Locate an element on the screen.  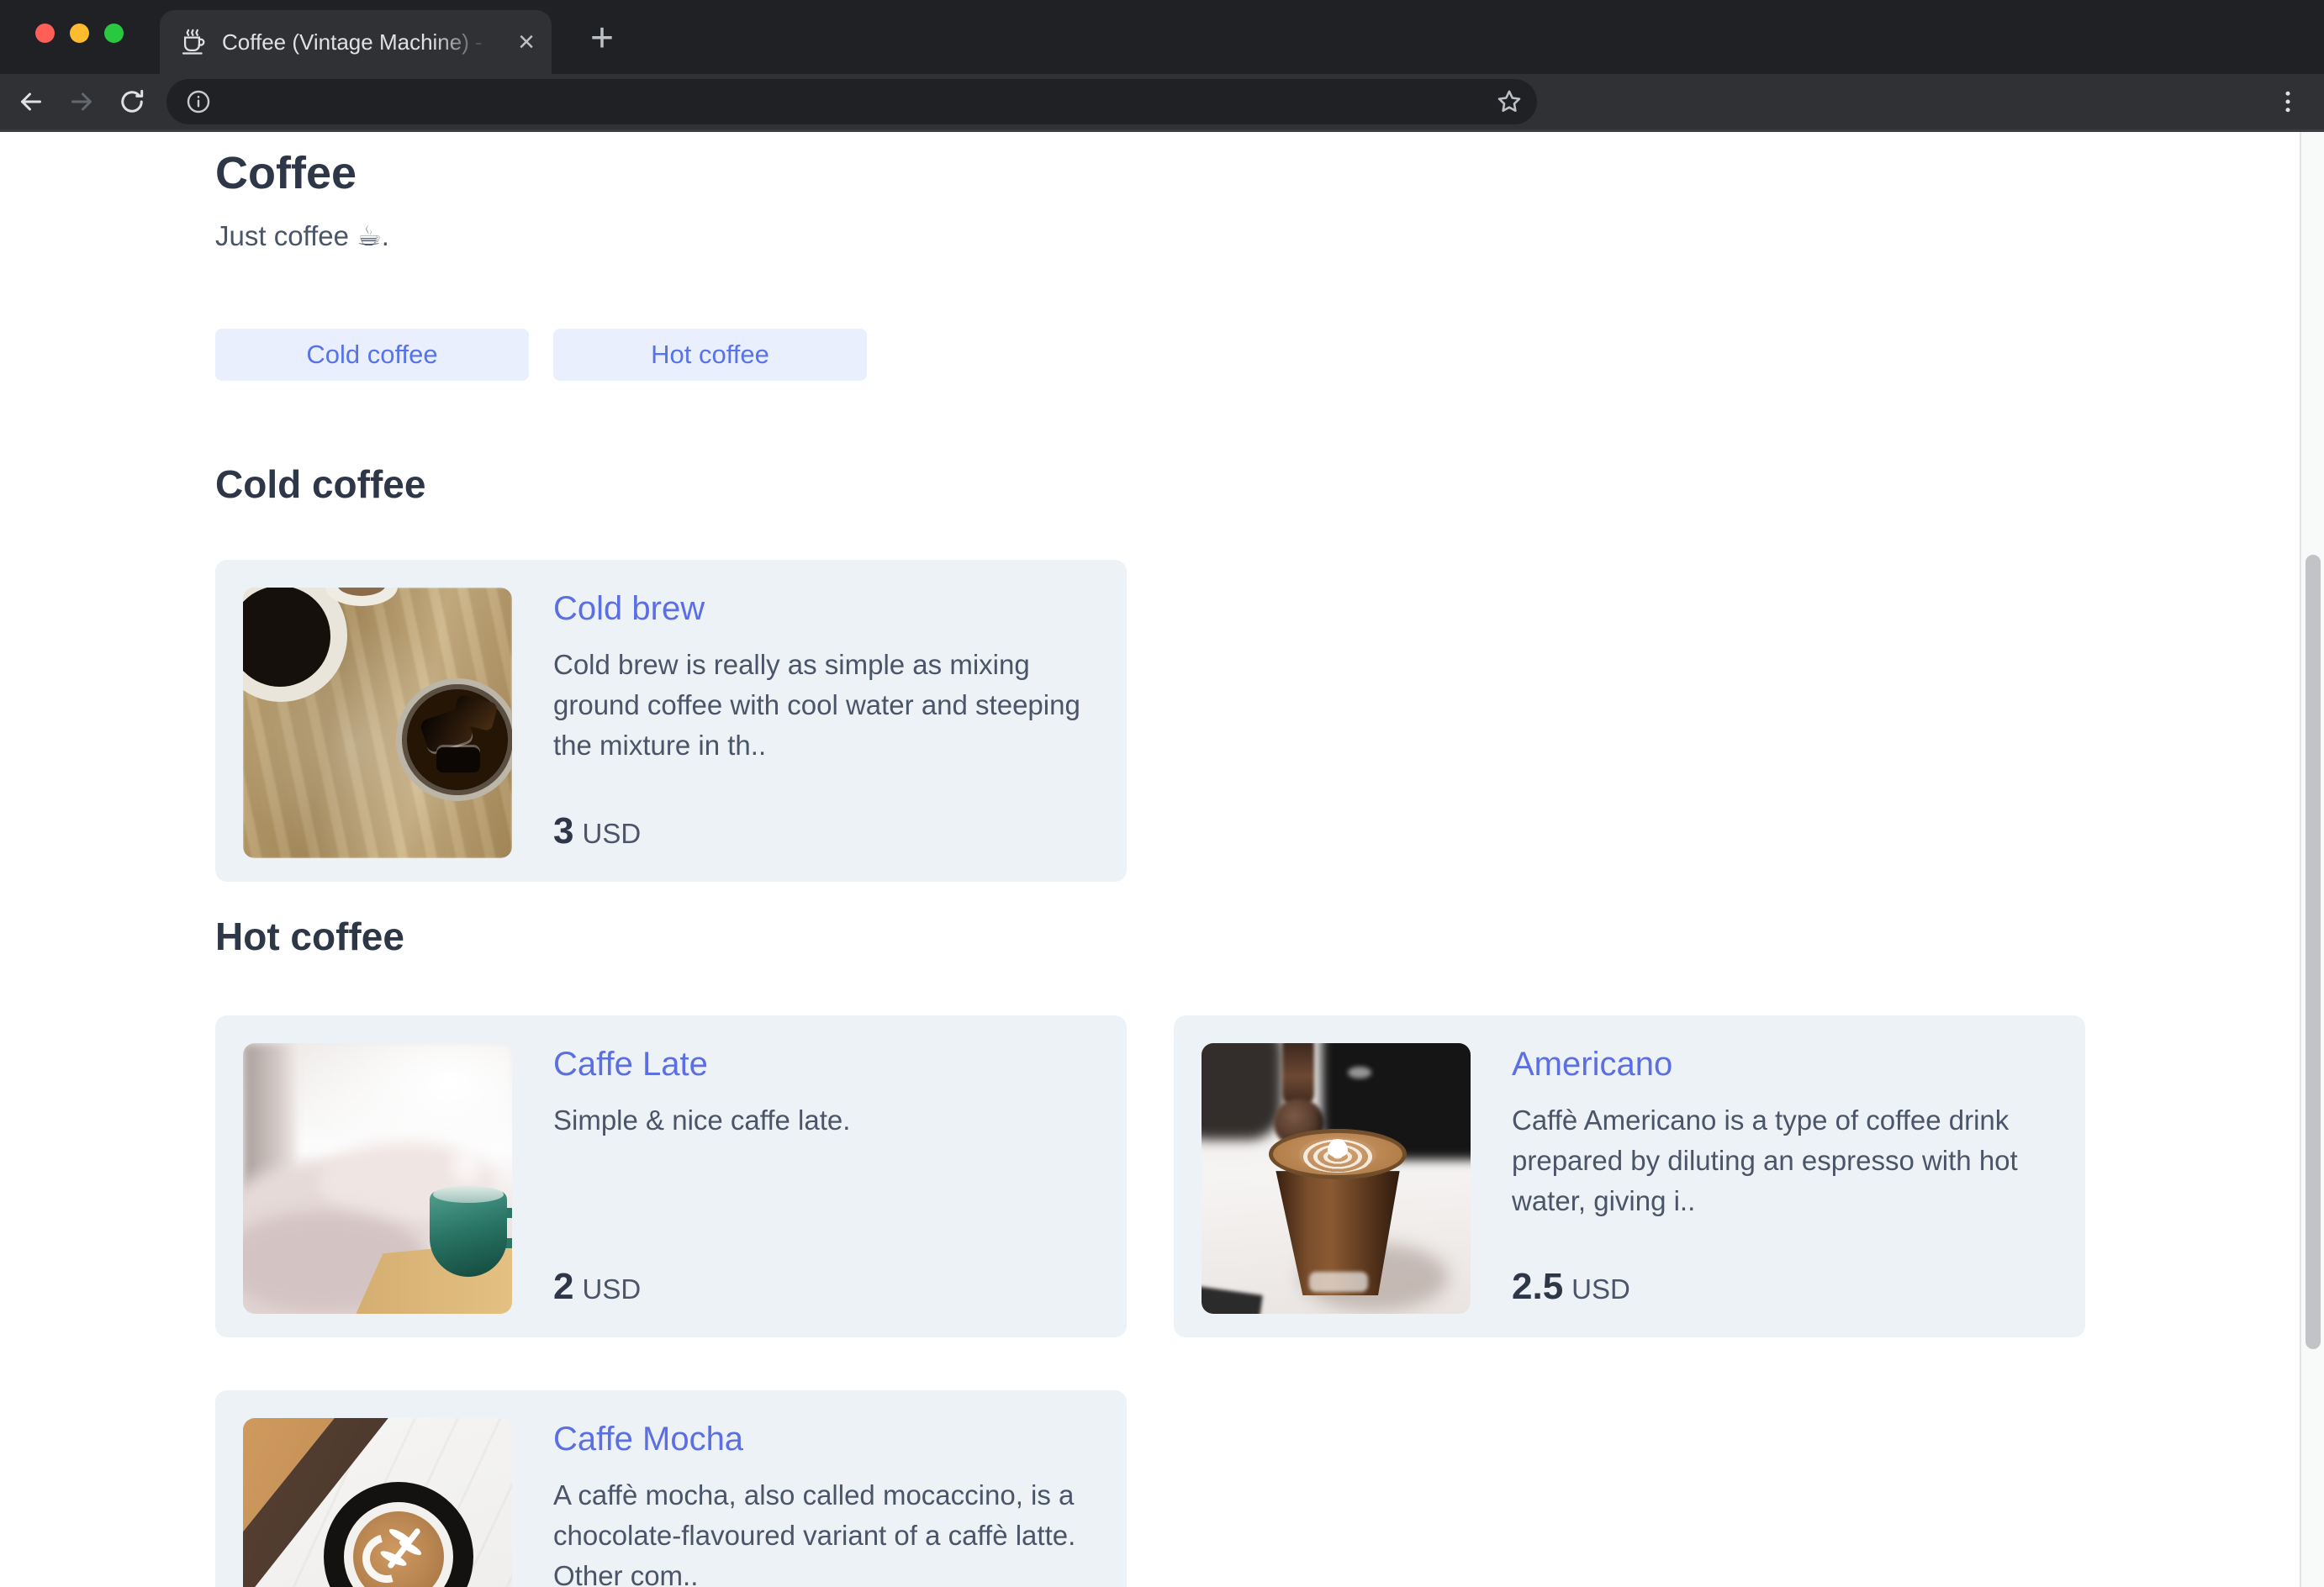
site-info-icon is located at coordinates (198, 102).